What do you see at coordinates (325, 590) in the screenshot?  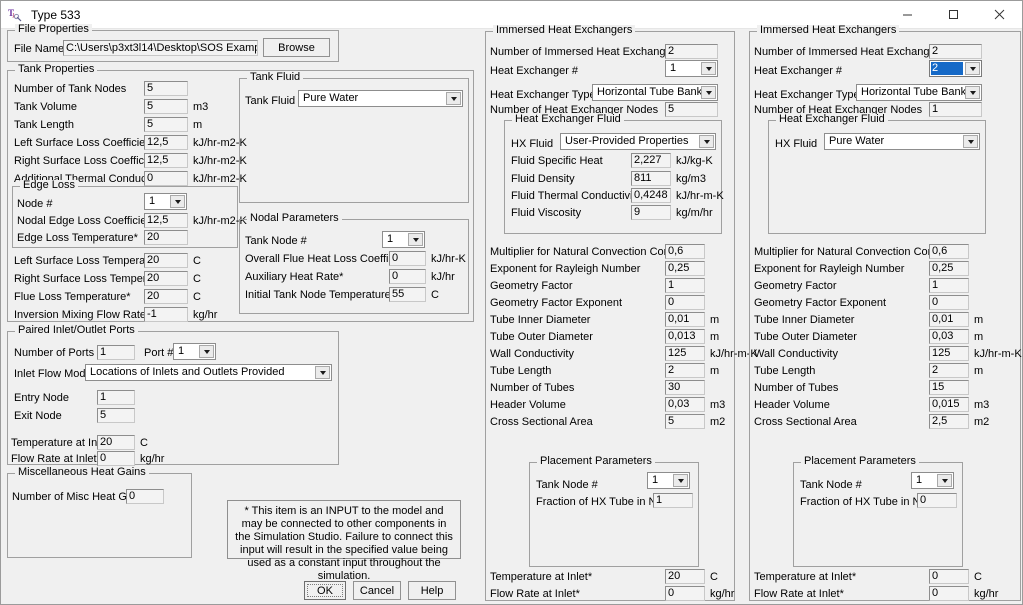 I see `ok-button: OK` at bounding box center [325, 590].